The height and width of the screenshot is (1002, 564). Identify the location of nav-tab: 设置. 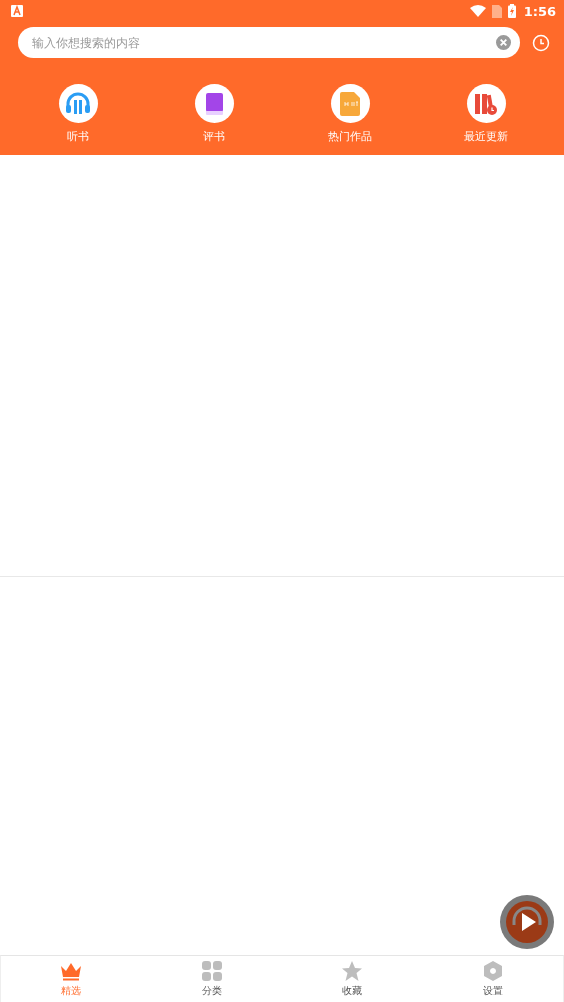
(492, 979).